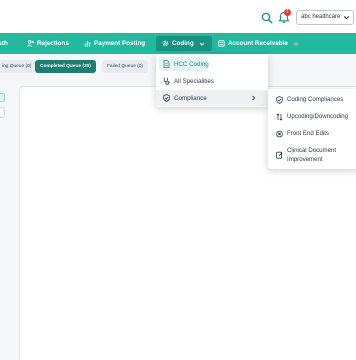 The height and width of the screenshot is (360, 356). Describe the element at coordinates (2, 112) in the screenshot. I see `filter-option` at that location.